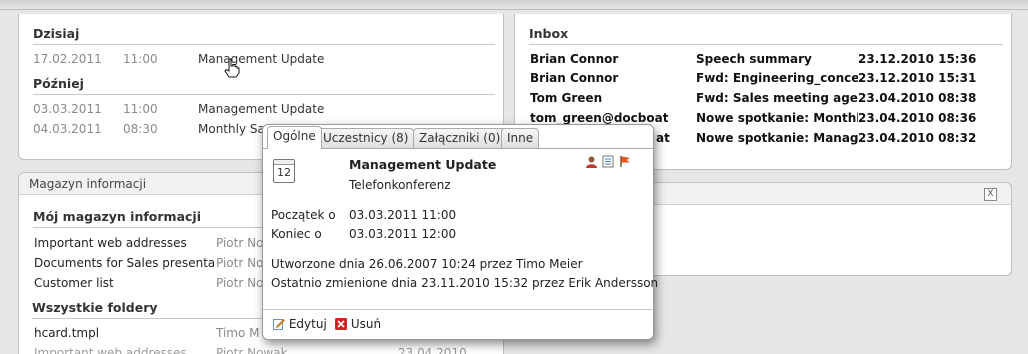  I want to click on start-value: 03.03.2011 11:00, so click(403, 215).